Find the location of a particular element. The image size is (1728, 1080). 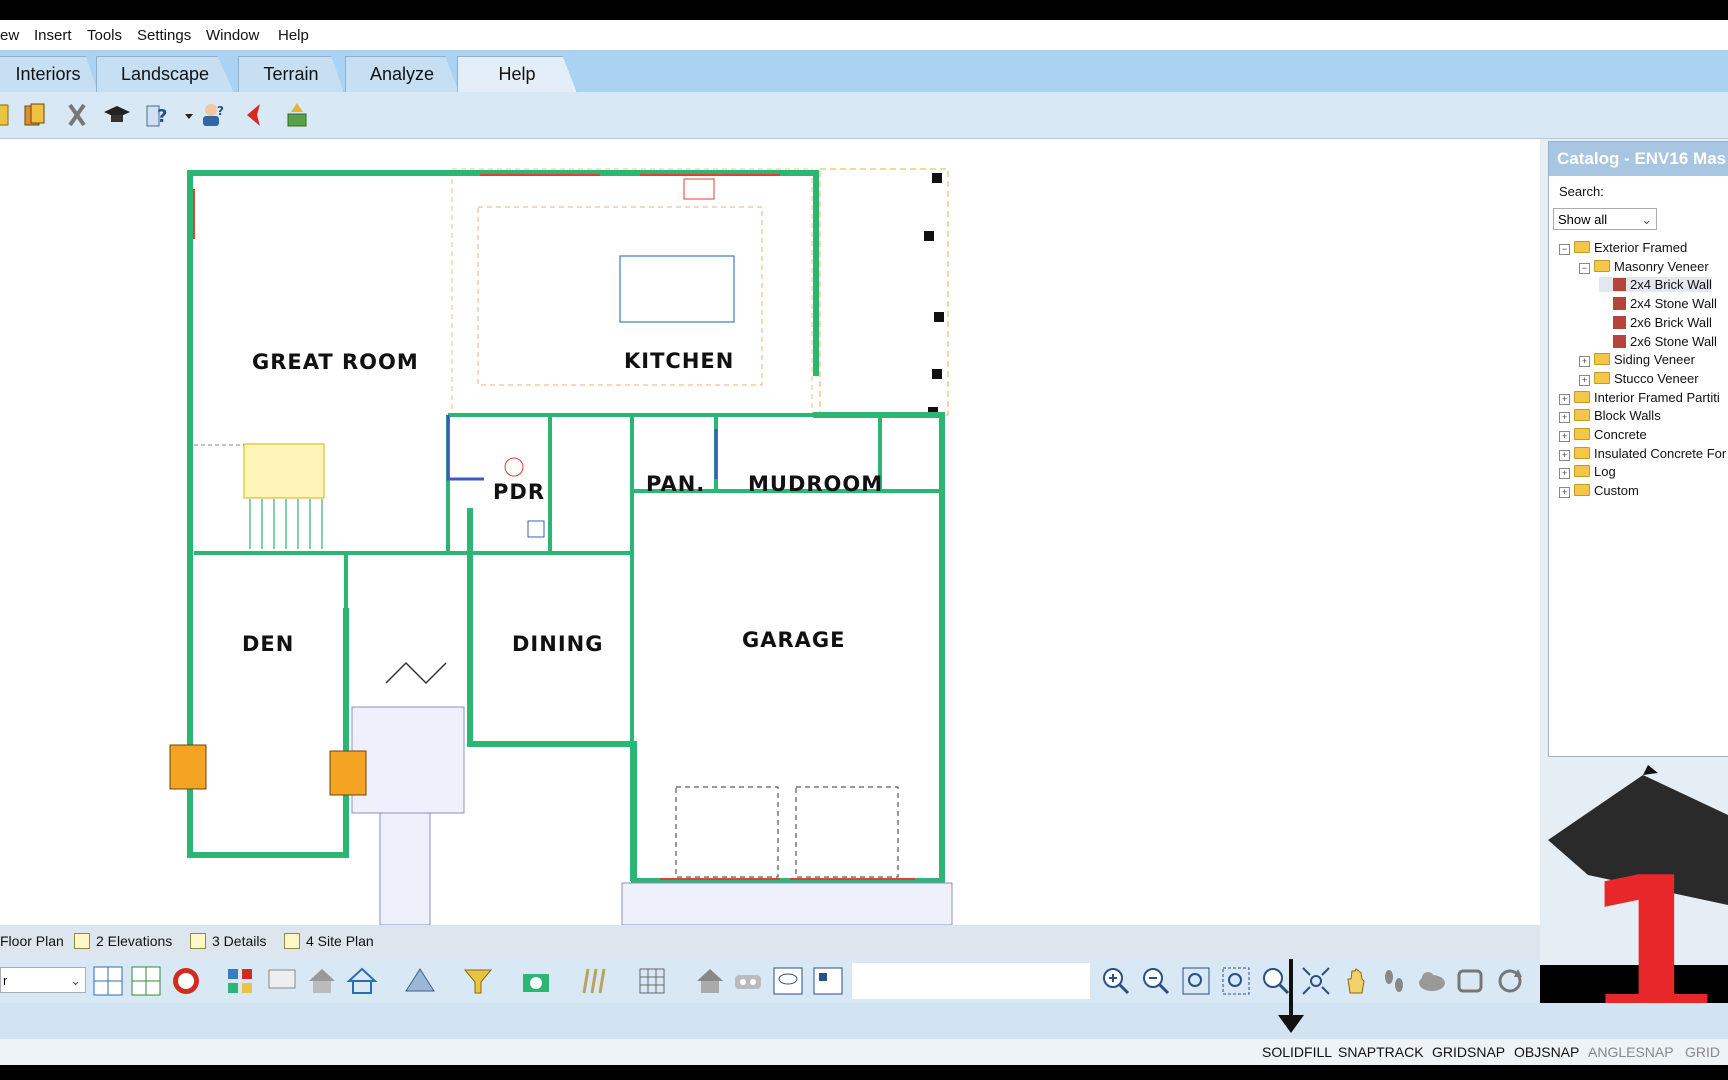

room-label-great-room: GREAT ROOM is located at coordinates (335, 362).